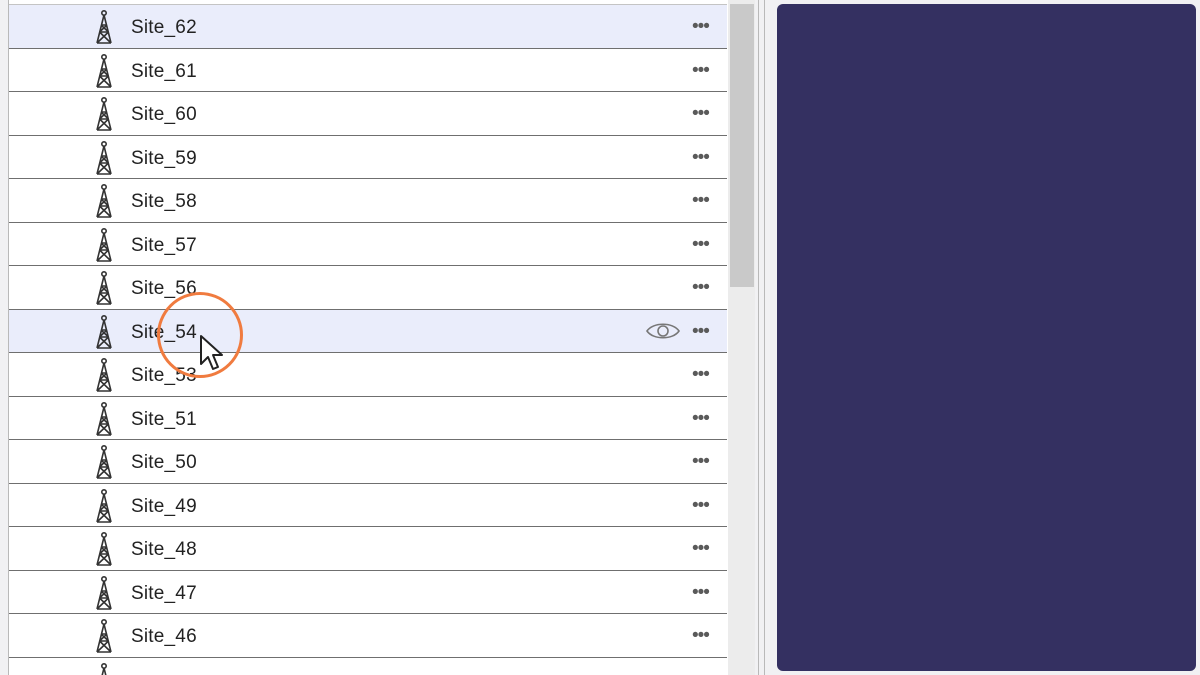 The height and width of the screenshot is (675, 1200). I want to click on site-row: Site_61 •••, so click(368, 69).